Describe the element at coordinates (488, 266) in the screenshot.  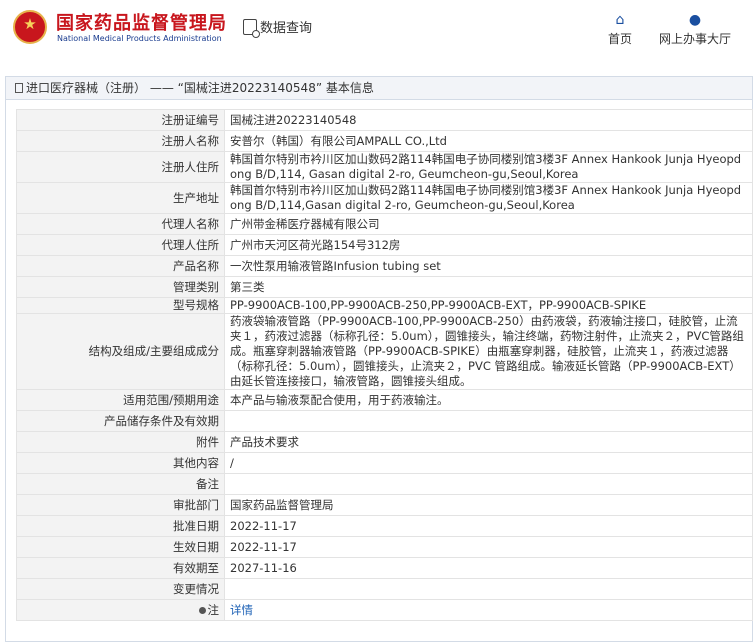
I see `field-value: 一次性泵用输液管路Infusion tubing set` at that location.